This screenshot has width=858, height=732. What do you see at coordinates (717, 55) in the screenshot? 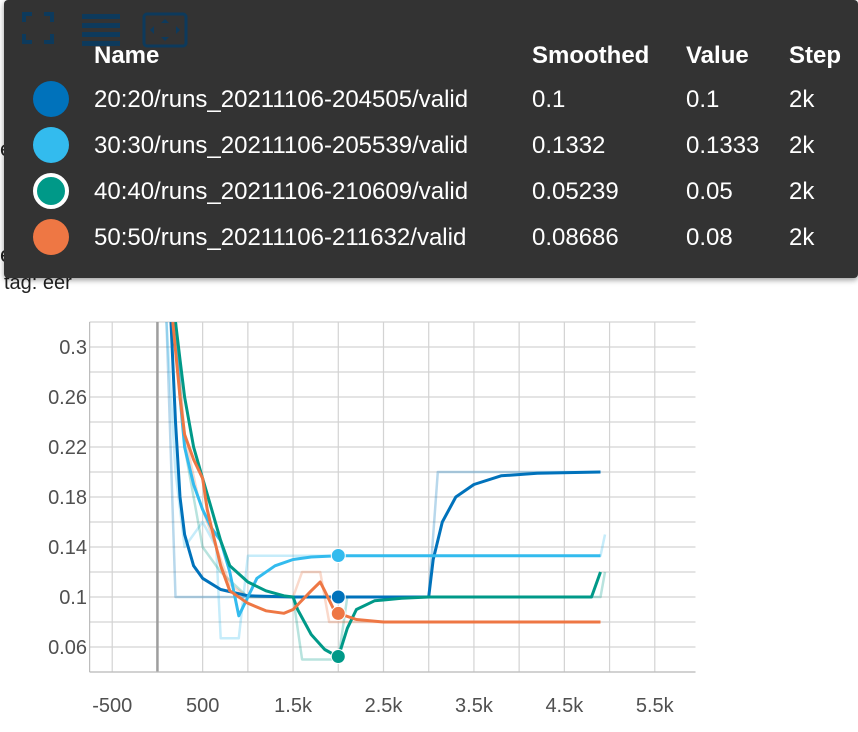
I see `header-value: Value` at bounding box center [717, 55].